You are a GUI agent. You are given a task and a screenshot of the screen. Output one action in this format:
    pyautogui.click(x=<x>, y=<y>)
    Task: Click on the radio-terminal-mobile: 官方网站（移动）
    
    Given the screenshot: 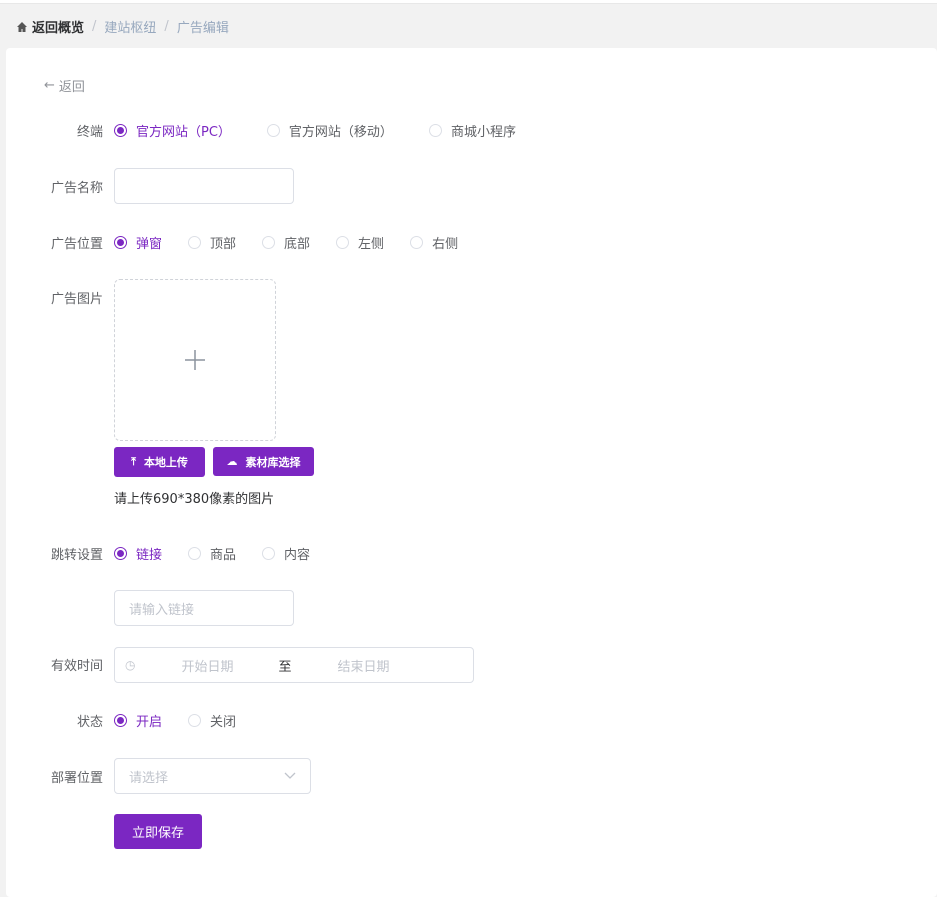 What is the action you would take?
    pyautogui.click(x=329, y=130)
    